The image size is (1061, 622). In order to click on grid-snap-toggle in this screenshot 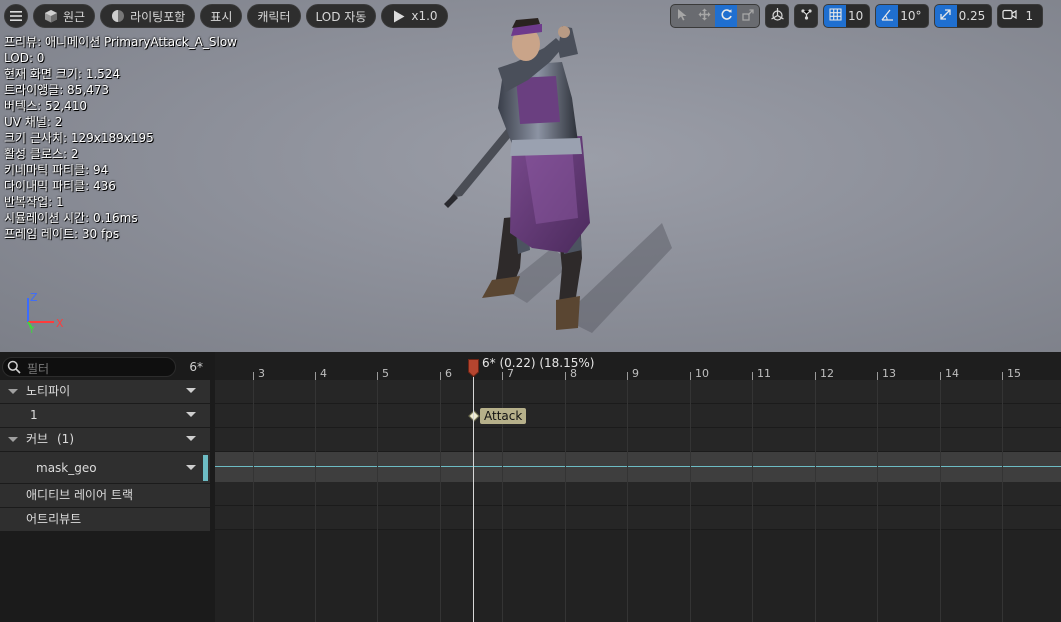, I will do `click(835, 16)`.